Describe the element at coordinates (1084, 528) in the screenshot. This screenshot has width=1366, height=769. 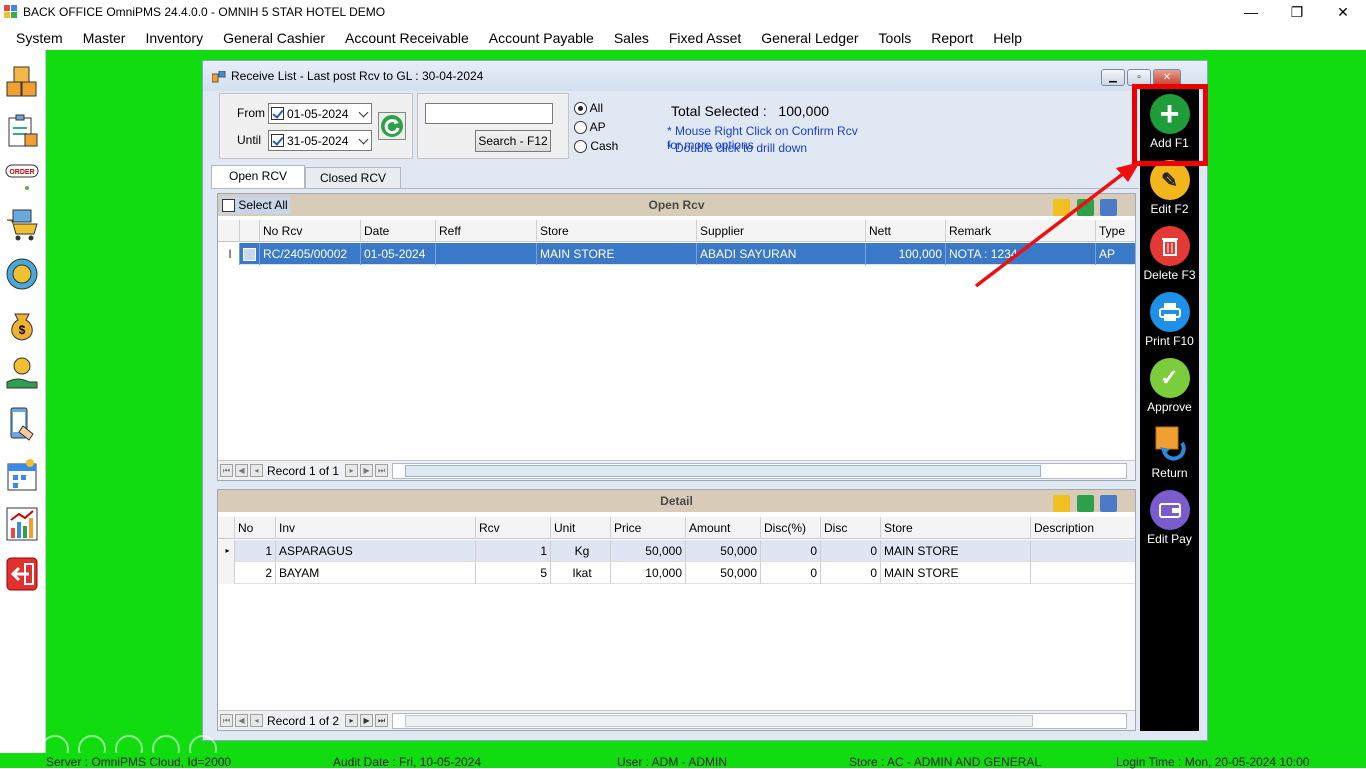
I see `col-description: Description` at that location.